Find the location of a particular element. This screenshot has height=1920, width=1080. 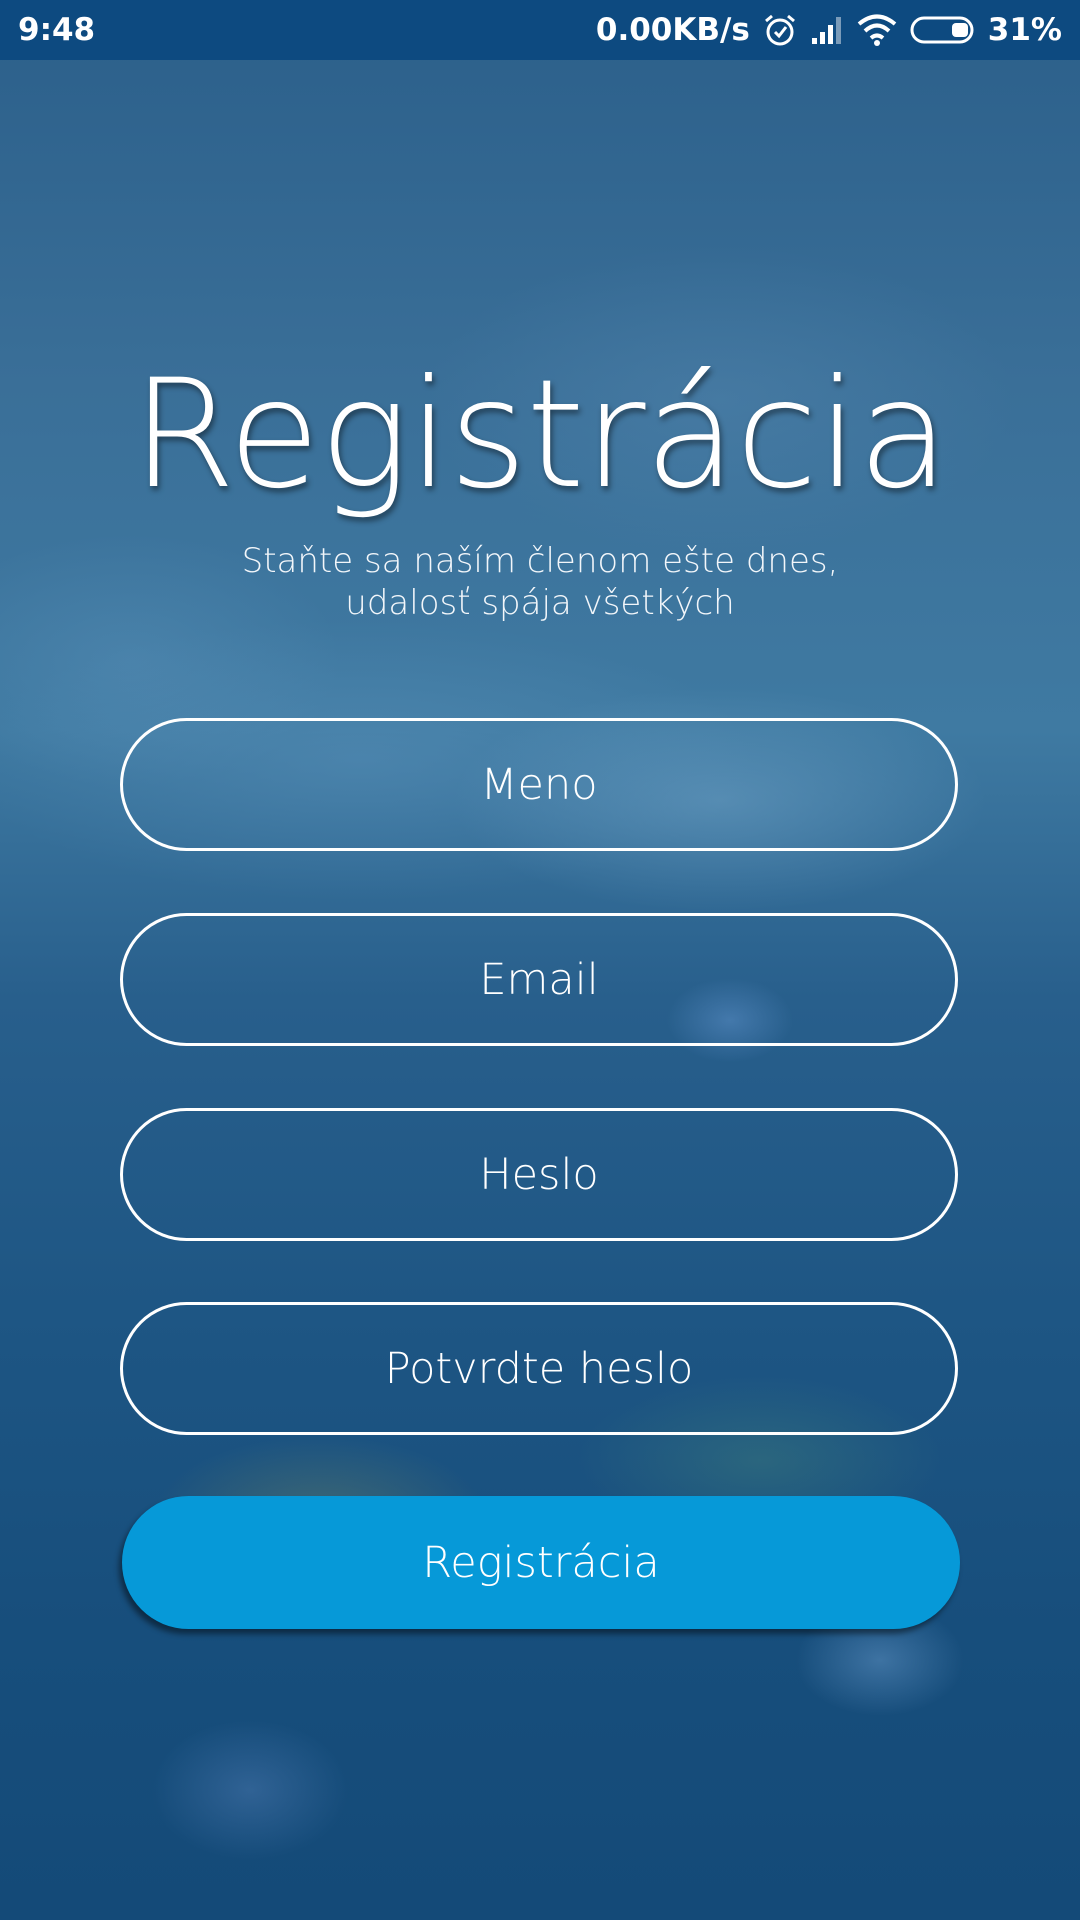

page-title: Registrácia is located at coordinates (540, 435).